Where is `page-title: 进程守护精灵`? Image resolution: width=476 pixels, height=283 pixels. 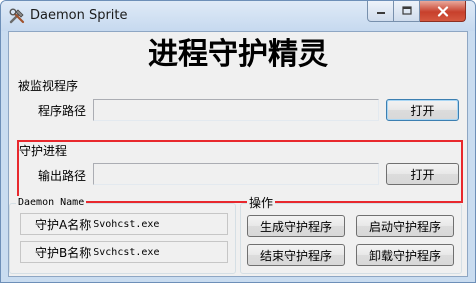
page-title: 进程守护精灵 is located at coordinates (238, 54).